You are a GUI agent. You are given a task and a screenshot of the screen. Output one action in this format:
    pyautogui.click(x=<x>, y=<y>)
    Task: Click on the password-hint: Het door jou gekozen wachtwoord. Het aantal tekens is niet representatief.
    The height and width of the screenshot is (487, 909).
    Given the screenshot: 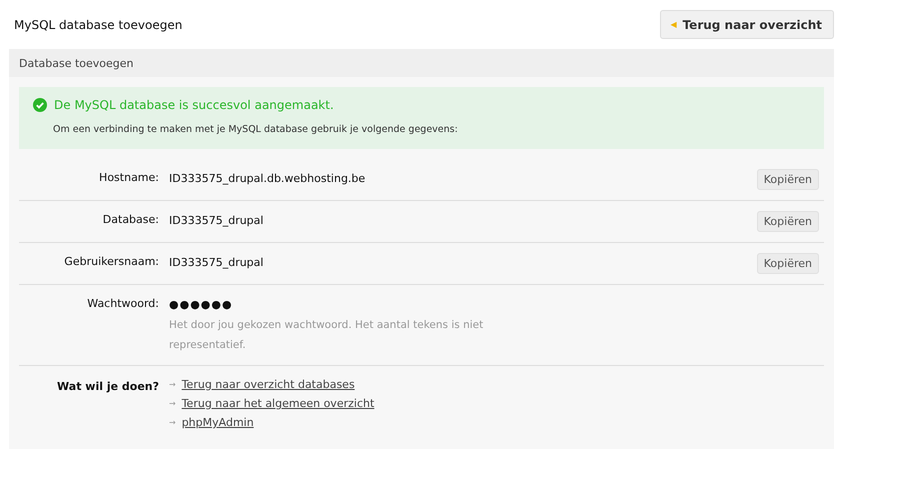 What is the action you would take?
    pyautogui.click(x=326, y=335)
    